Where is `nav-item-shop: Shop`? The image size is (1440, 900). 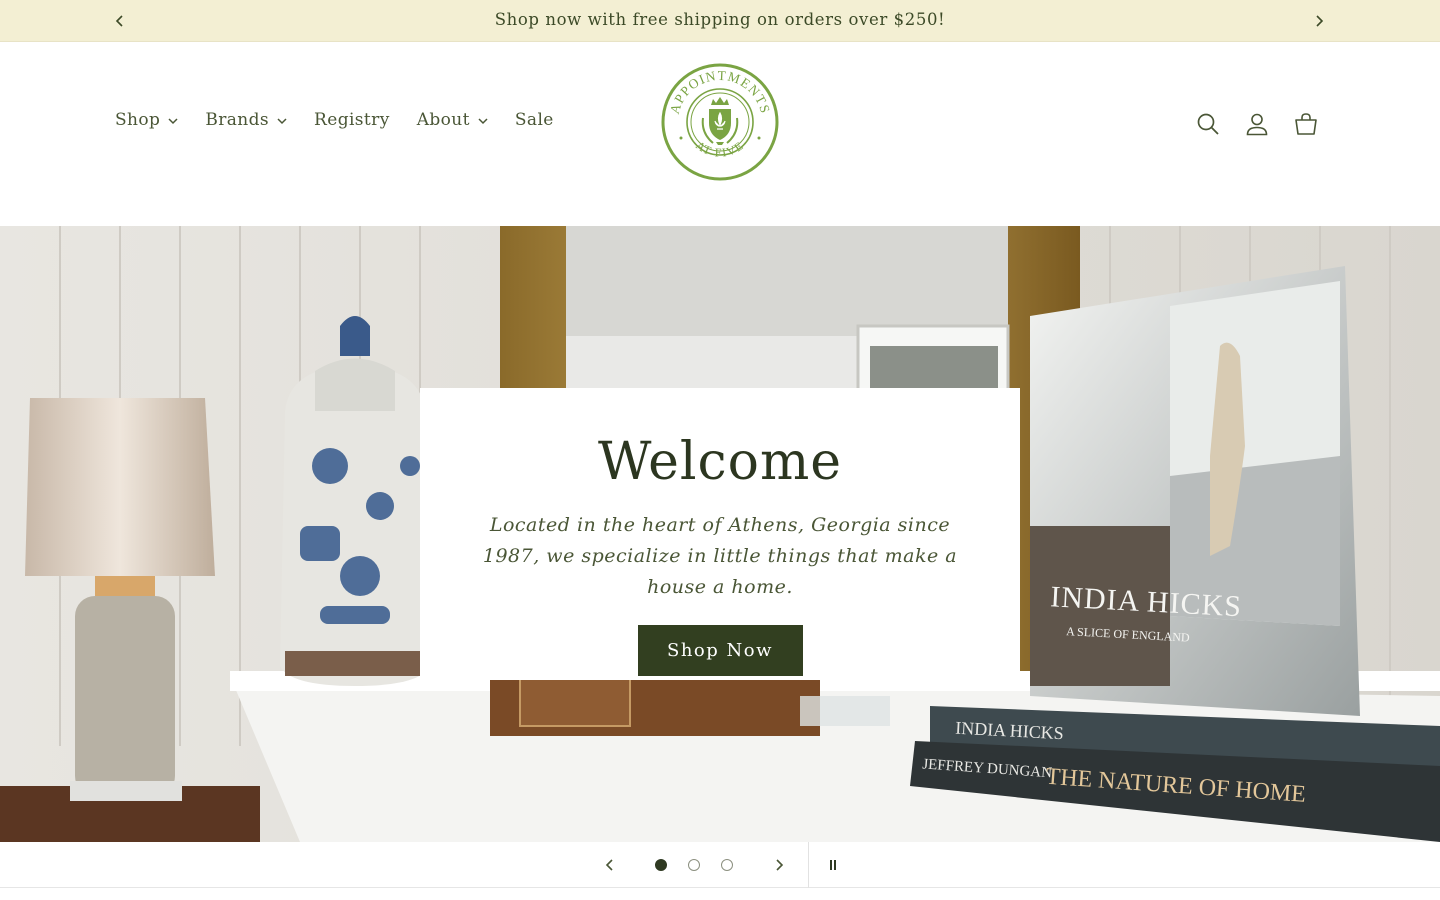 nav-item-shop: Shop is located at coordinates (146, 120).